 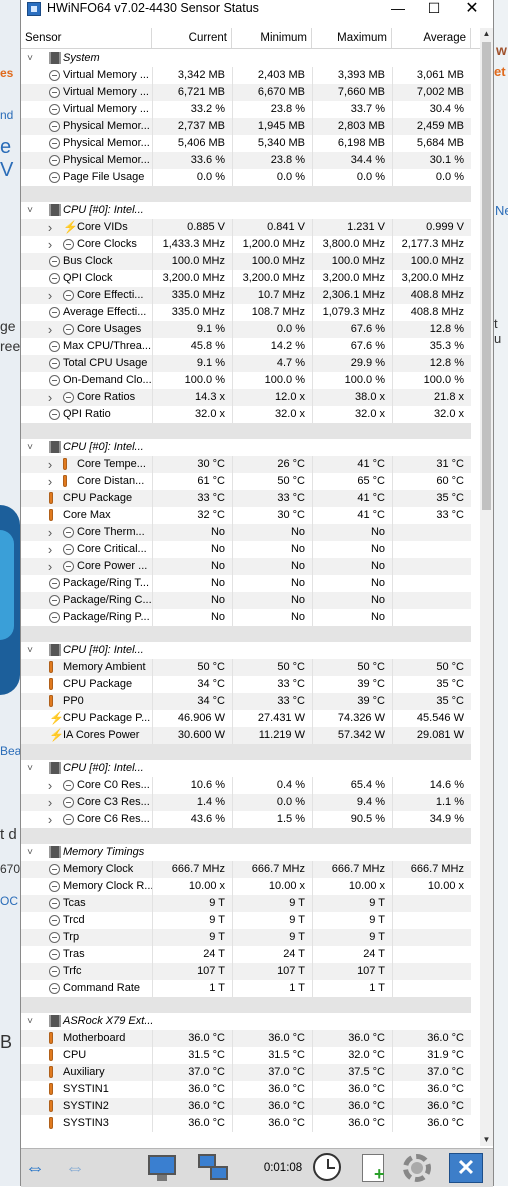 What do you see at coordinates (246, 177) in the screenshot?
I see `sensor-row: Page File Usage 0.0 % 0.0 % 0.0 % 0.0 %` at bounding box center [246, 177].